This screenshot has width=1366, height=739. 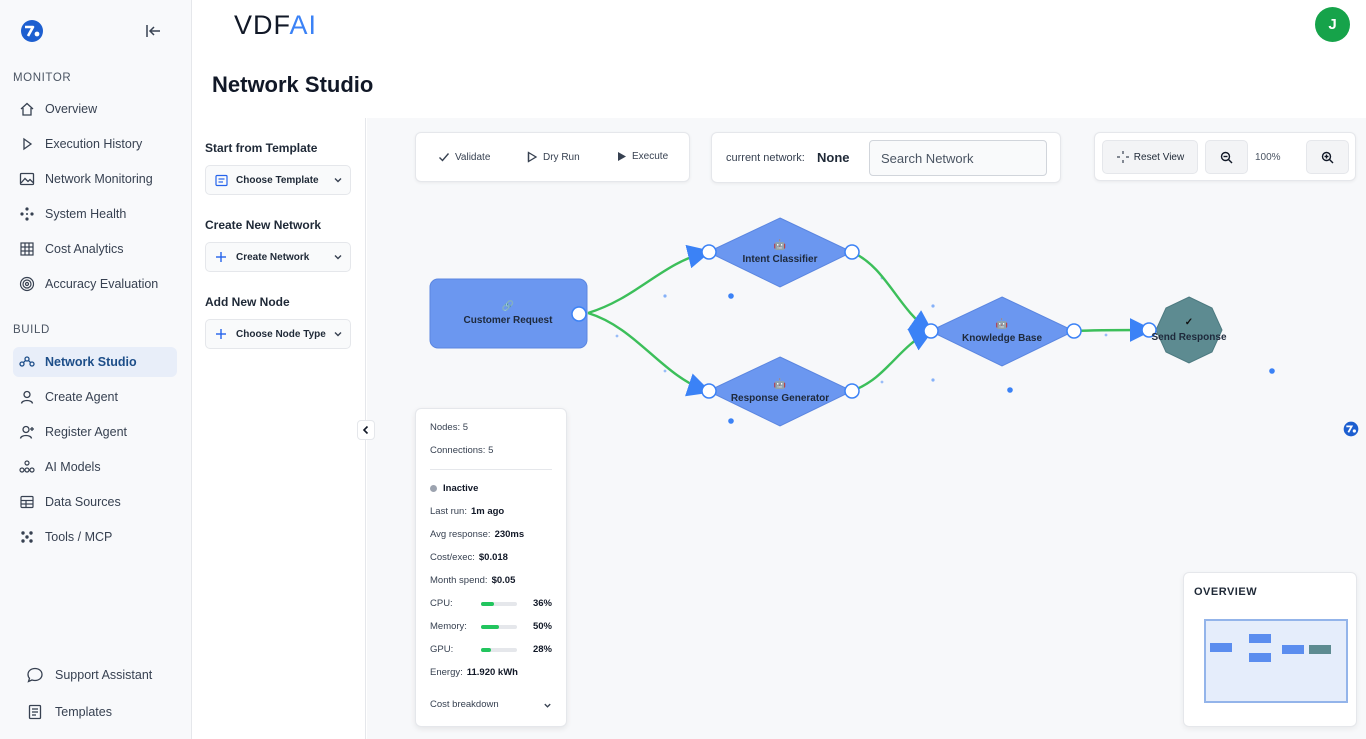 I want to click on validate-button: Validate, so click(x=464, y=157).